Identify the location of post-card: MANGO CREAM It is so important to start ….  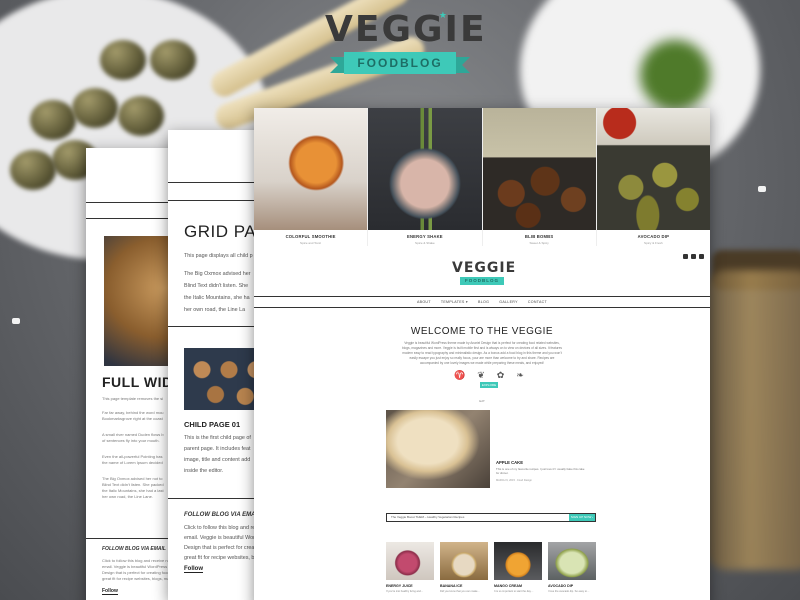
(518, 567).